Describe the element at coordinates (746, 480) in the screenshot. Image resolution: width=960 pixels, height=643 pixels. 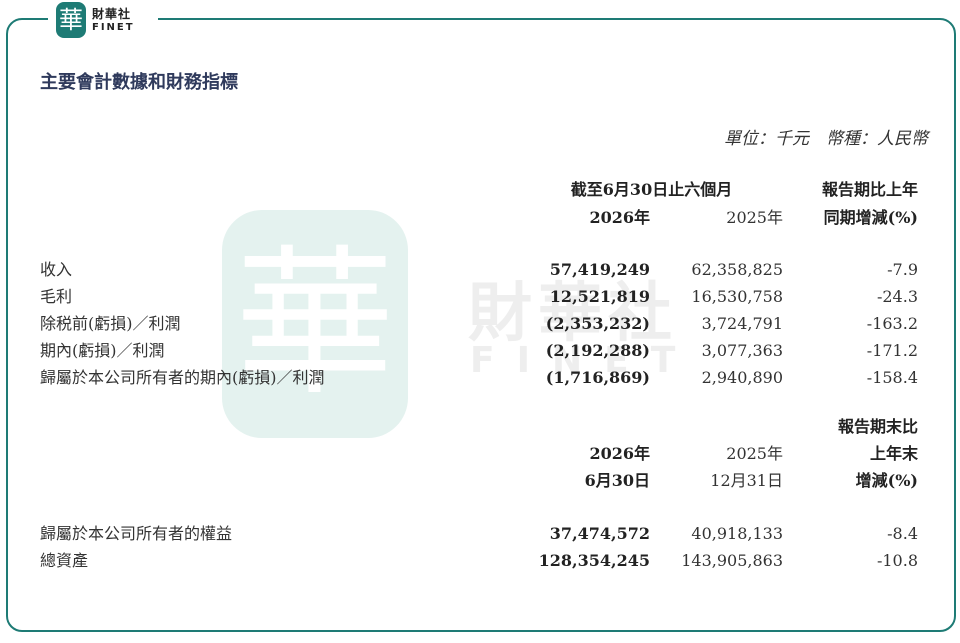
I see `balance-prior-date: 12月31日` at that location.